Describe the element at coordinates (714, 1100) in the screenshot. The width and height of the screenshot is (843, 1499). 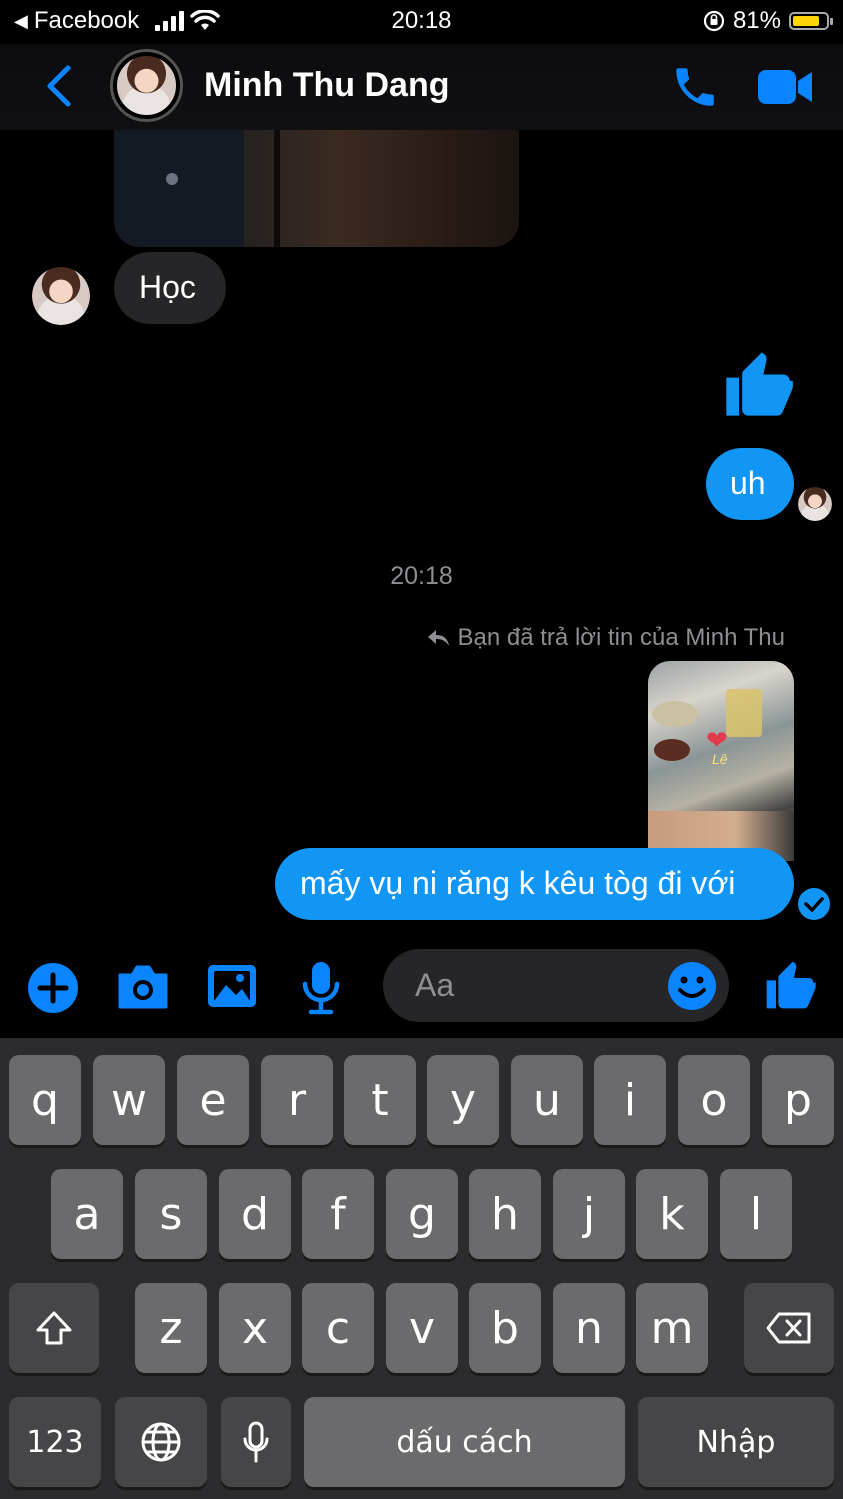
I see `key-o: o` at that location.